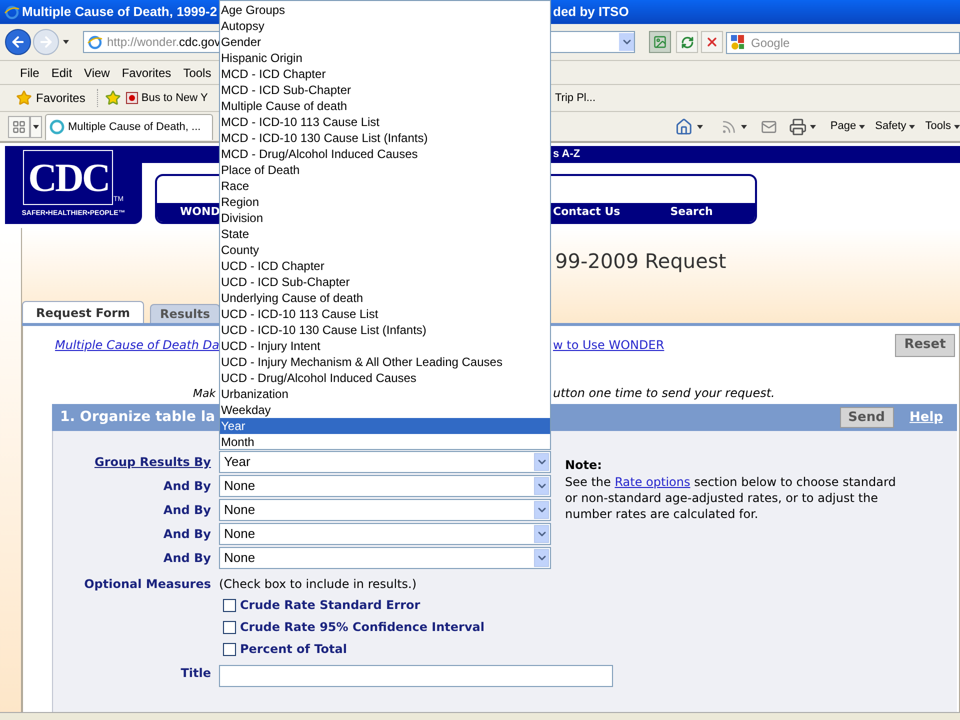  Describe the element at coordinates (19, 127) in the screenshot. I see `quick-tabs-button` at that location.